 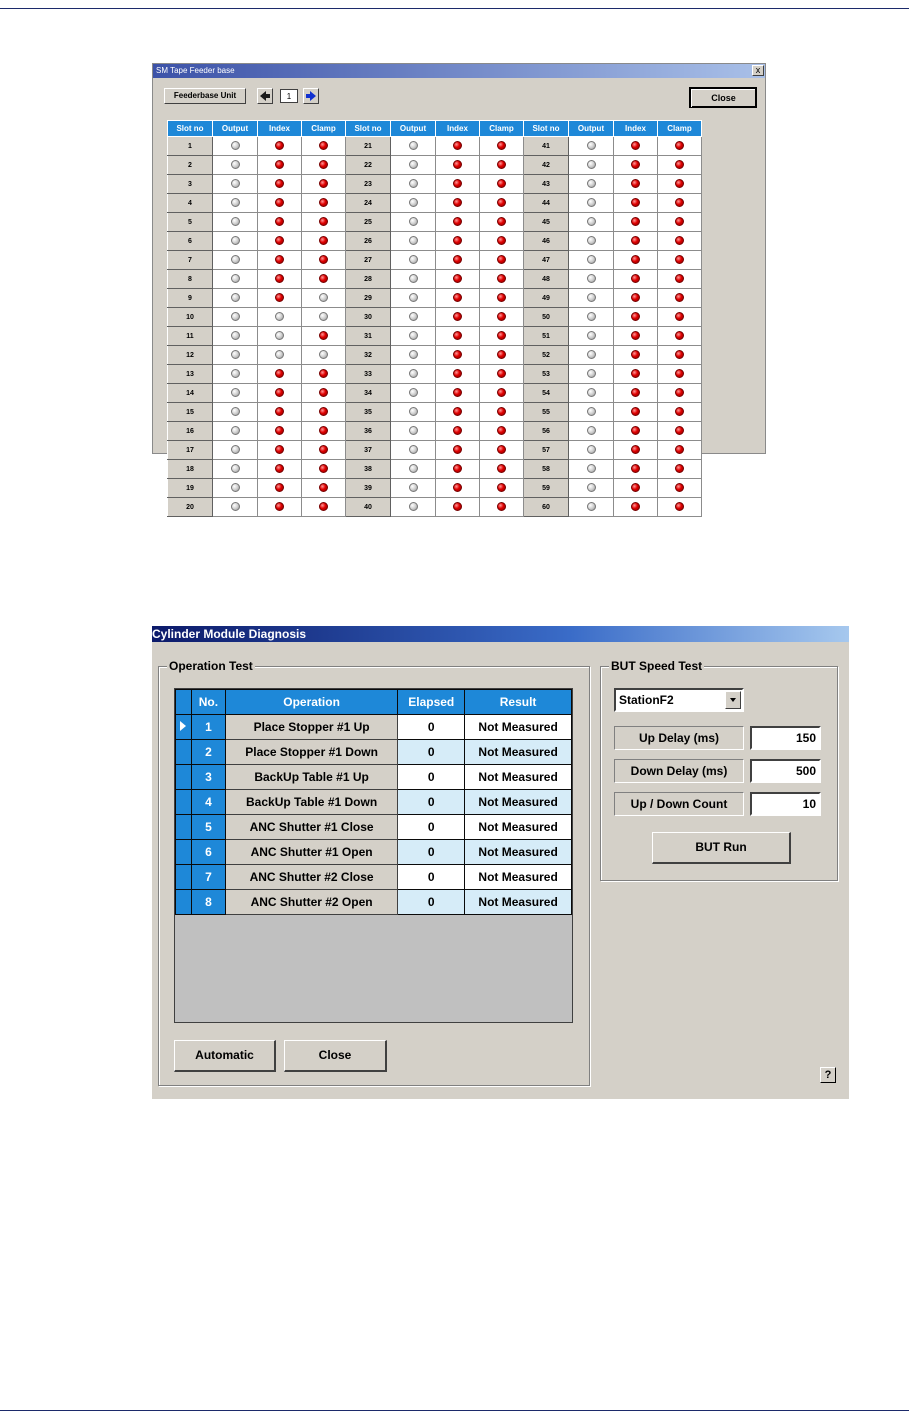 What do you see at coordinates (265, 96) in the screenshot?
I see `prev-unit-button` at bounding box center [265, 96].